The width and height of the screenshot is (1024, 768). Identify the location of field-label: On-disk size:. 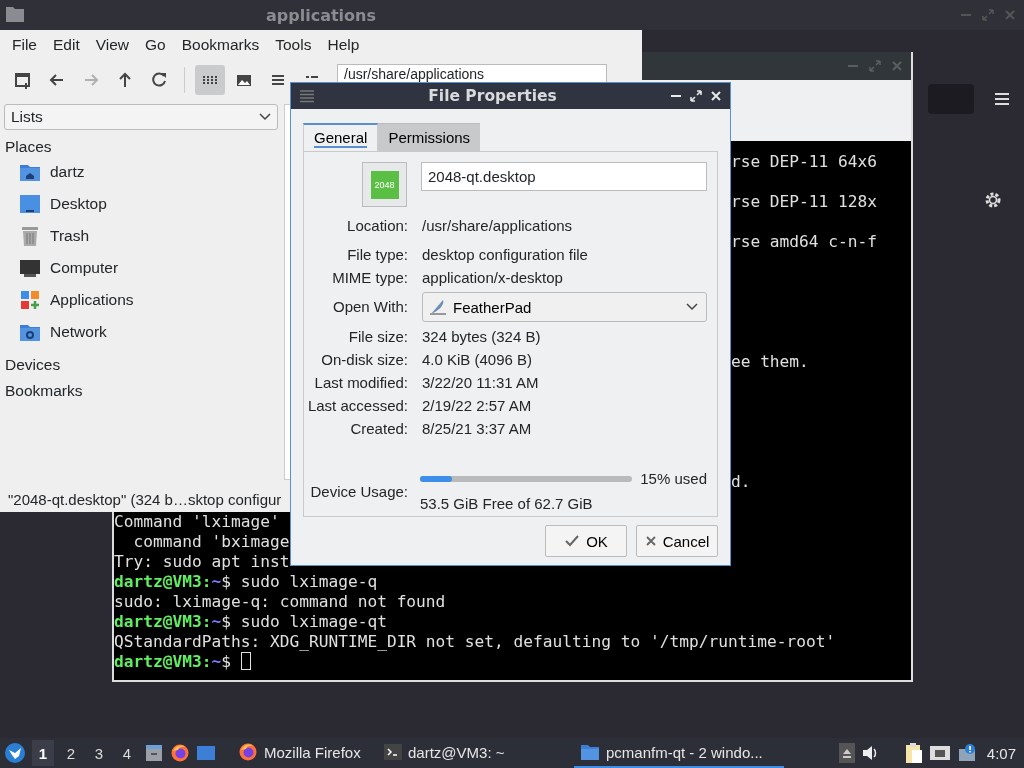
(364, 359).